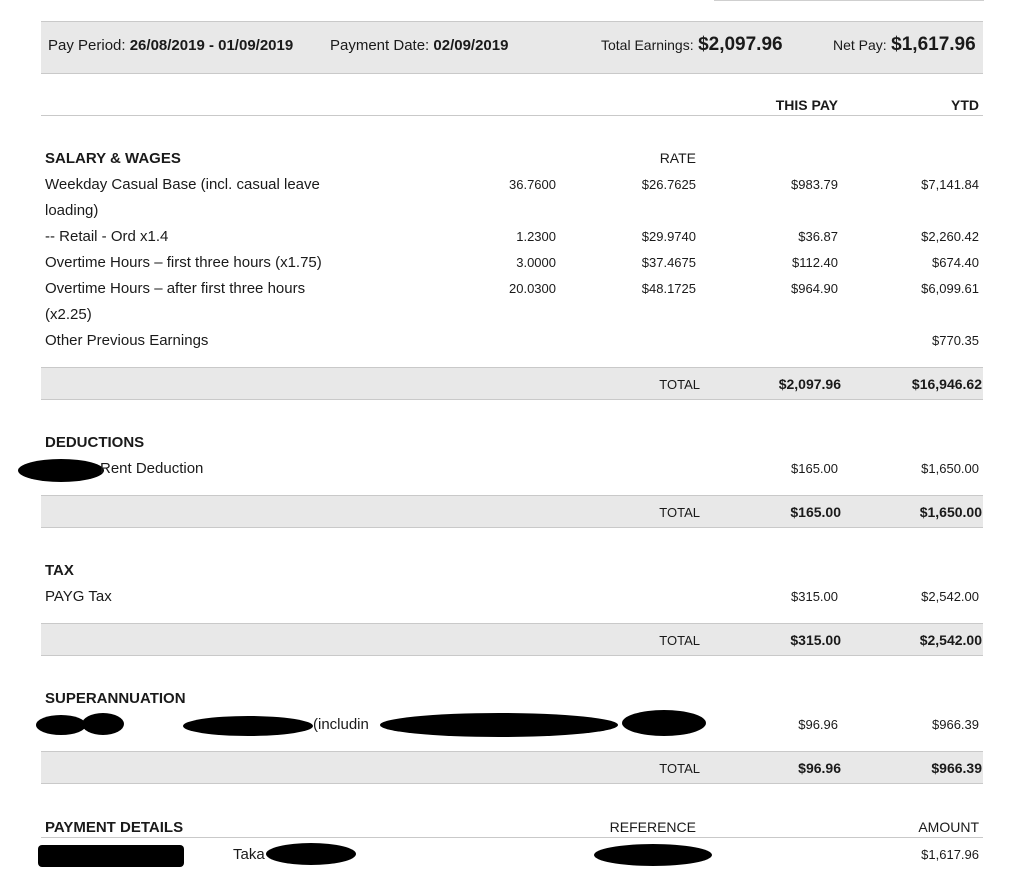 The height and width of the screenshot is (878, 1024). What do you see at coordinates (950, 288) in the screenshot?
I see `salary-row-ytd: $6,099.61` at bounding box center [950, 288].